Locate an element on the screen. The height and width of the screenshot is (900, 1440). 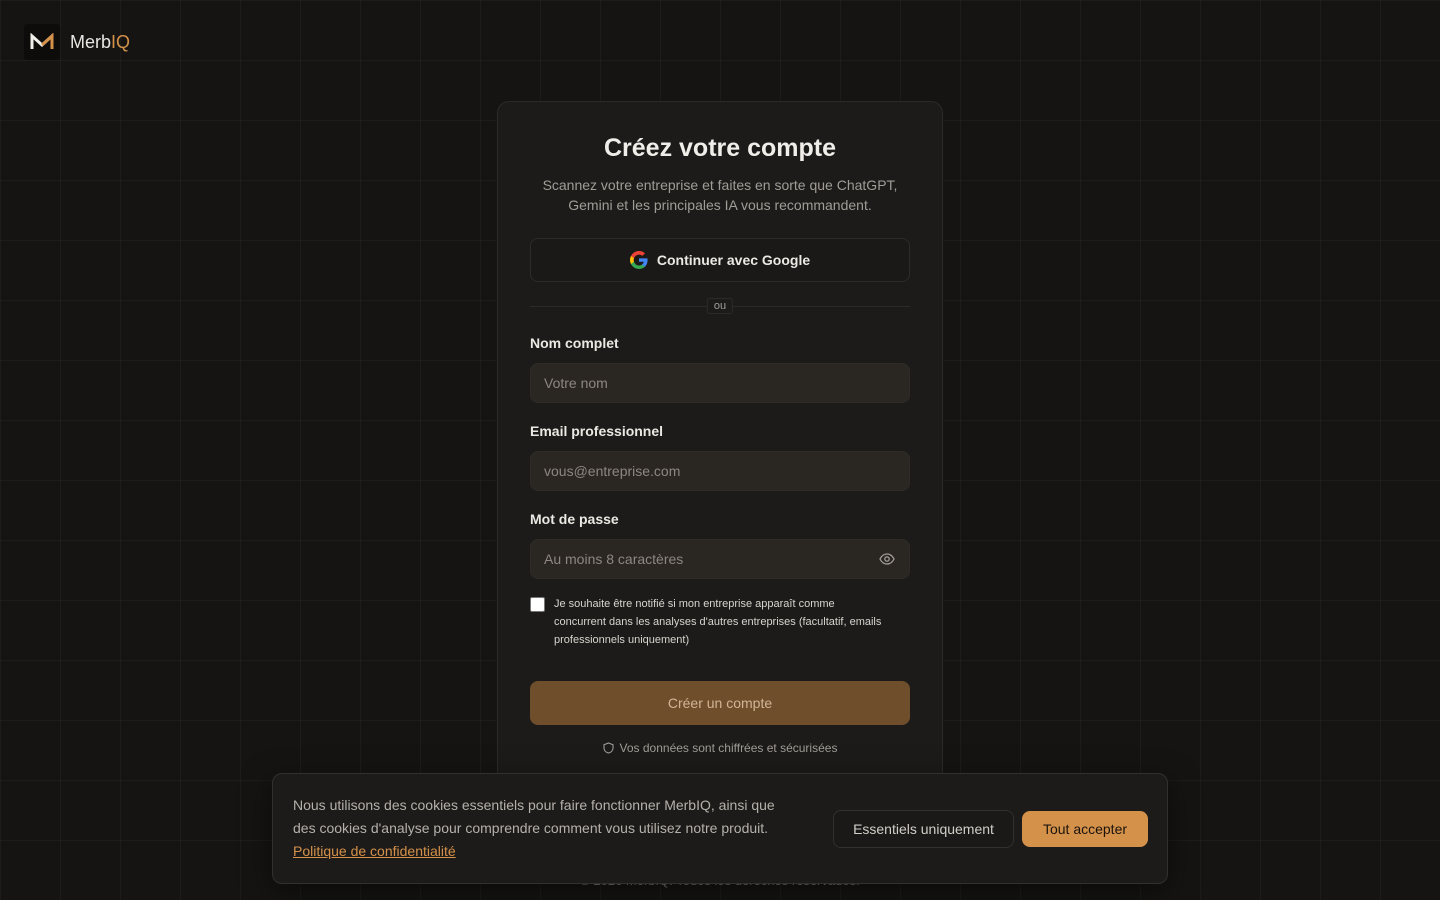
brand-name-prefix: Merb is located at coordinates (91, 41).